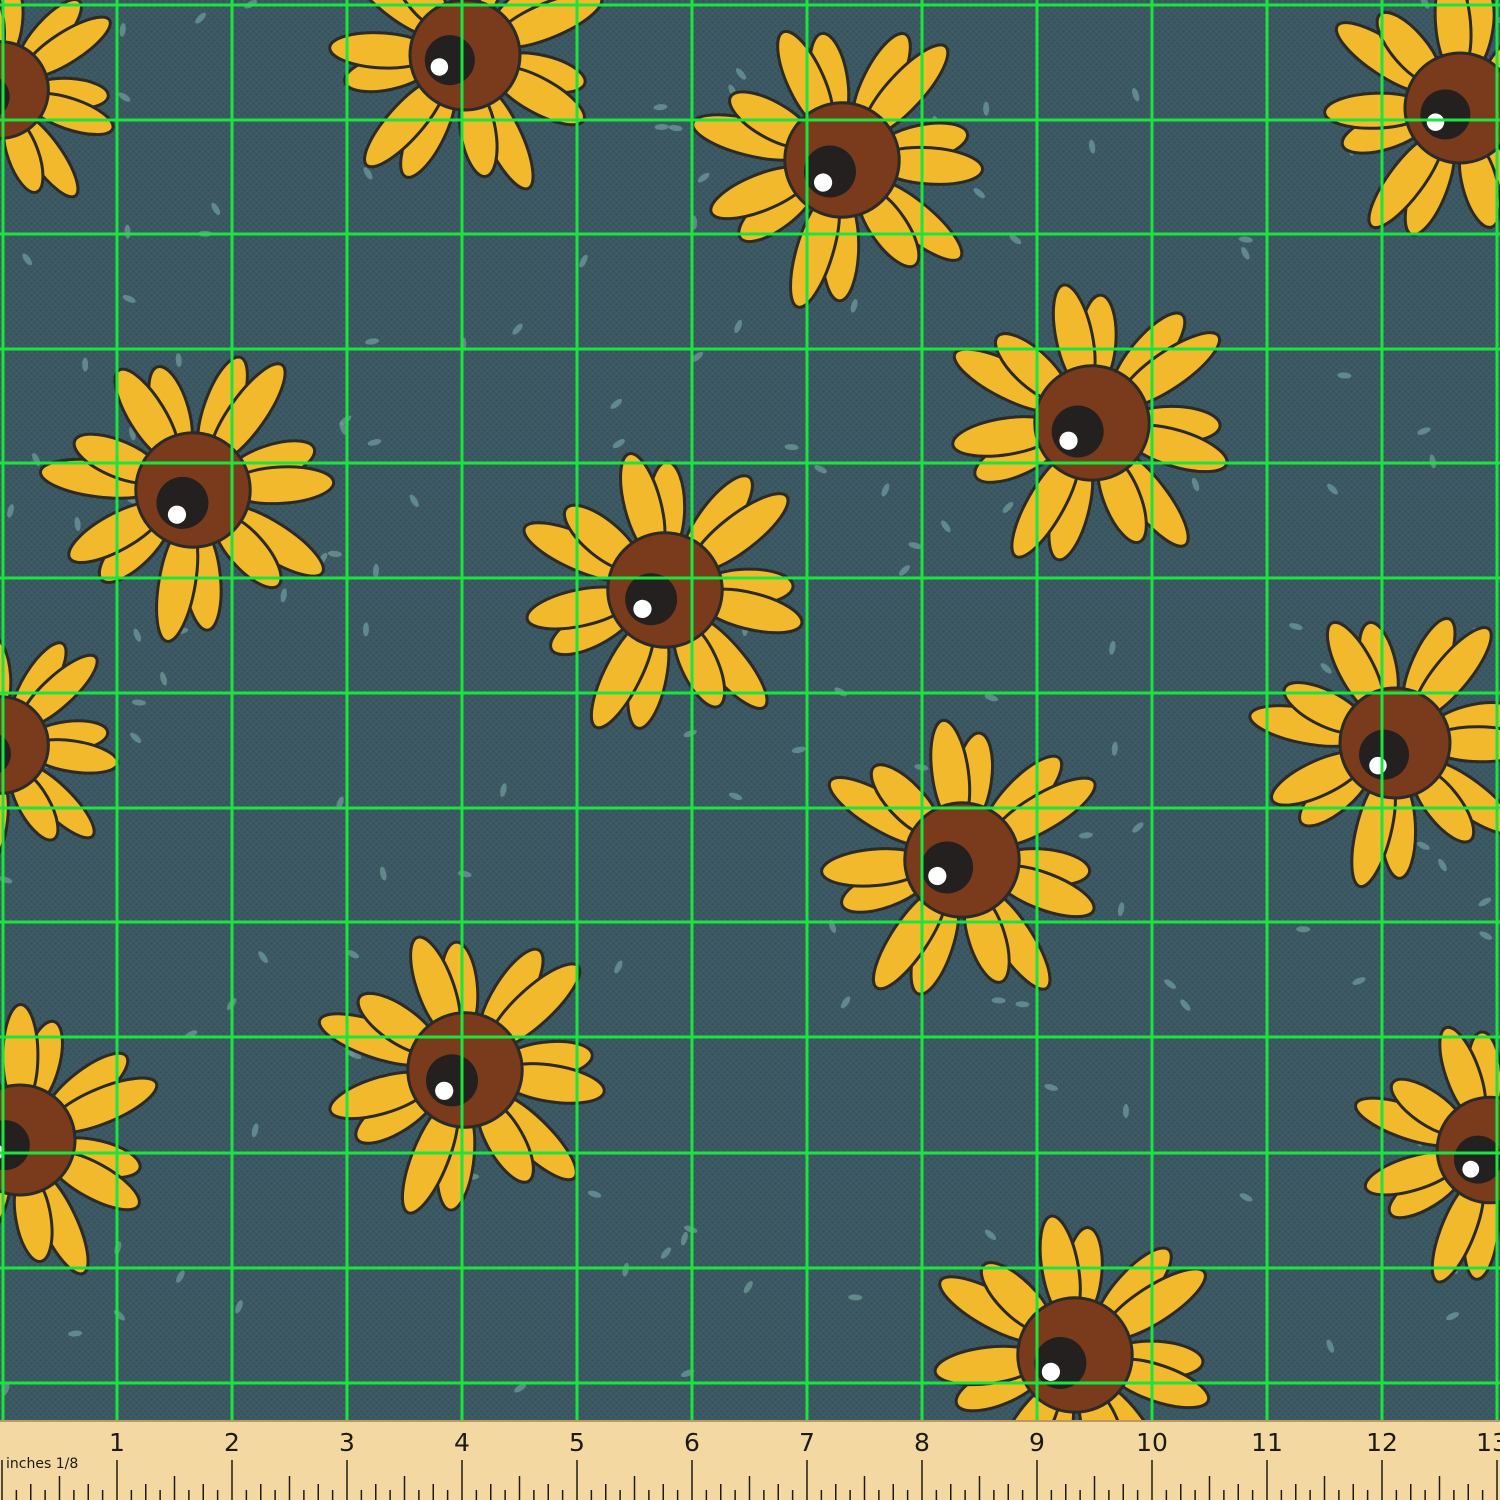 Image resolution: width=1500 pixels, height=1500 pixels. Describe the element at coordinates (750, 1460) in the screenshot. I see `ruler` at that location.